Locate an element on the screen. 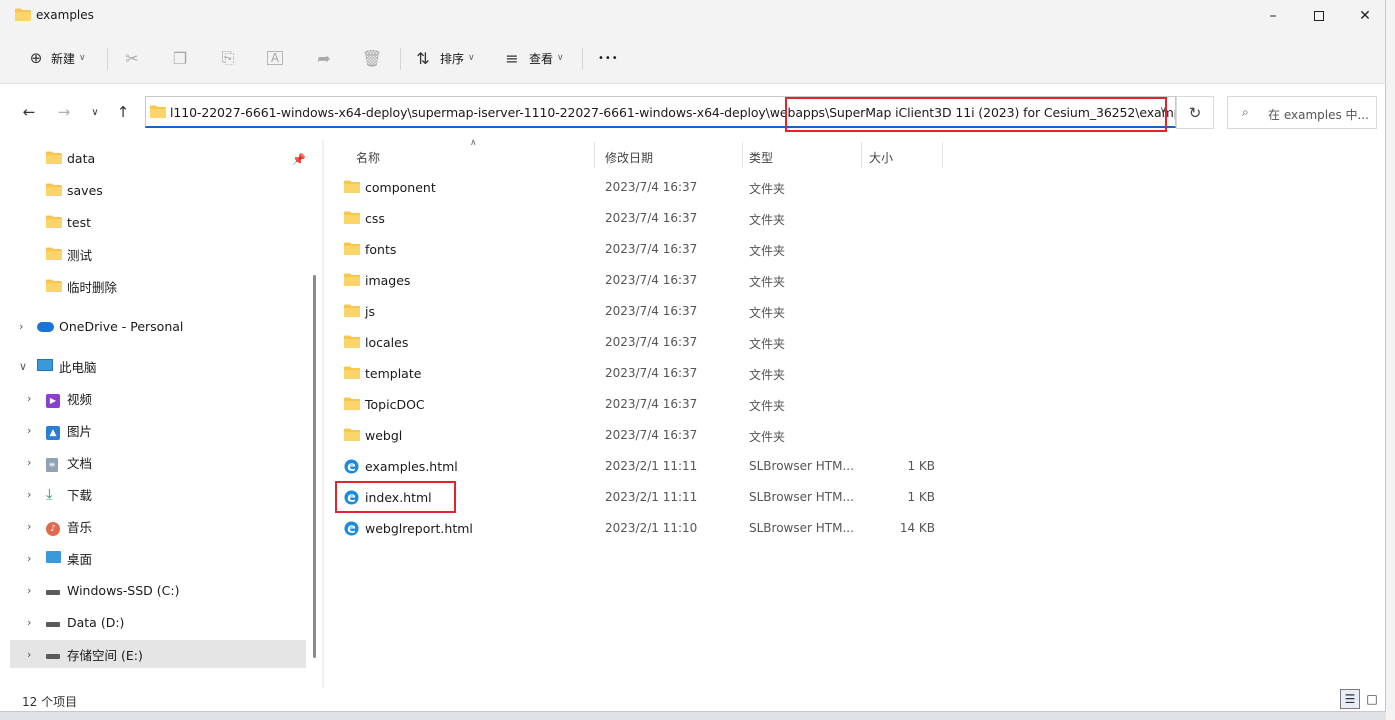  sidebar-item-pc-2: › ≡ 文档 is located at coordinates (158, 462).